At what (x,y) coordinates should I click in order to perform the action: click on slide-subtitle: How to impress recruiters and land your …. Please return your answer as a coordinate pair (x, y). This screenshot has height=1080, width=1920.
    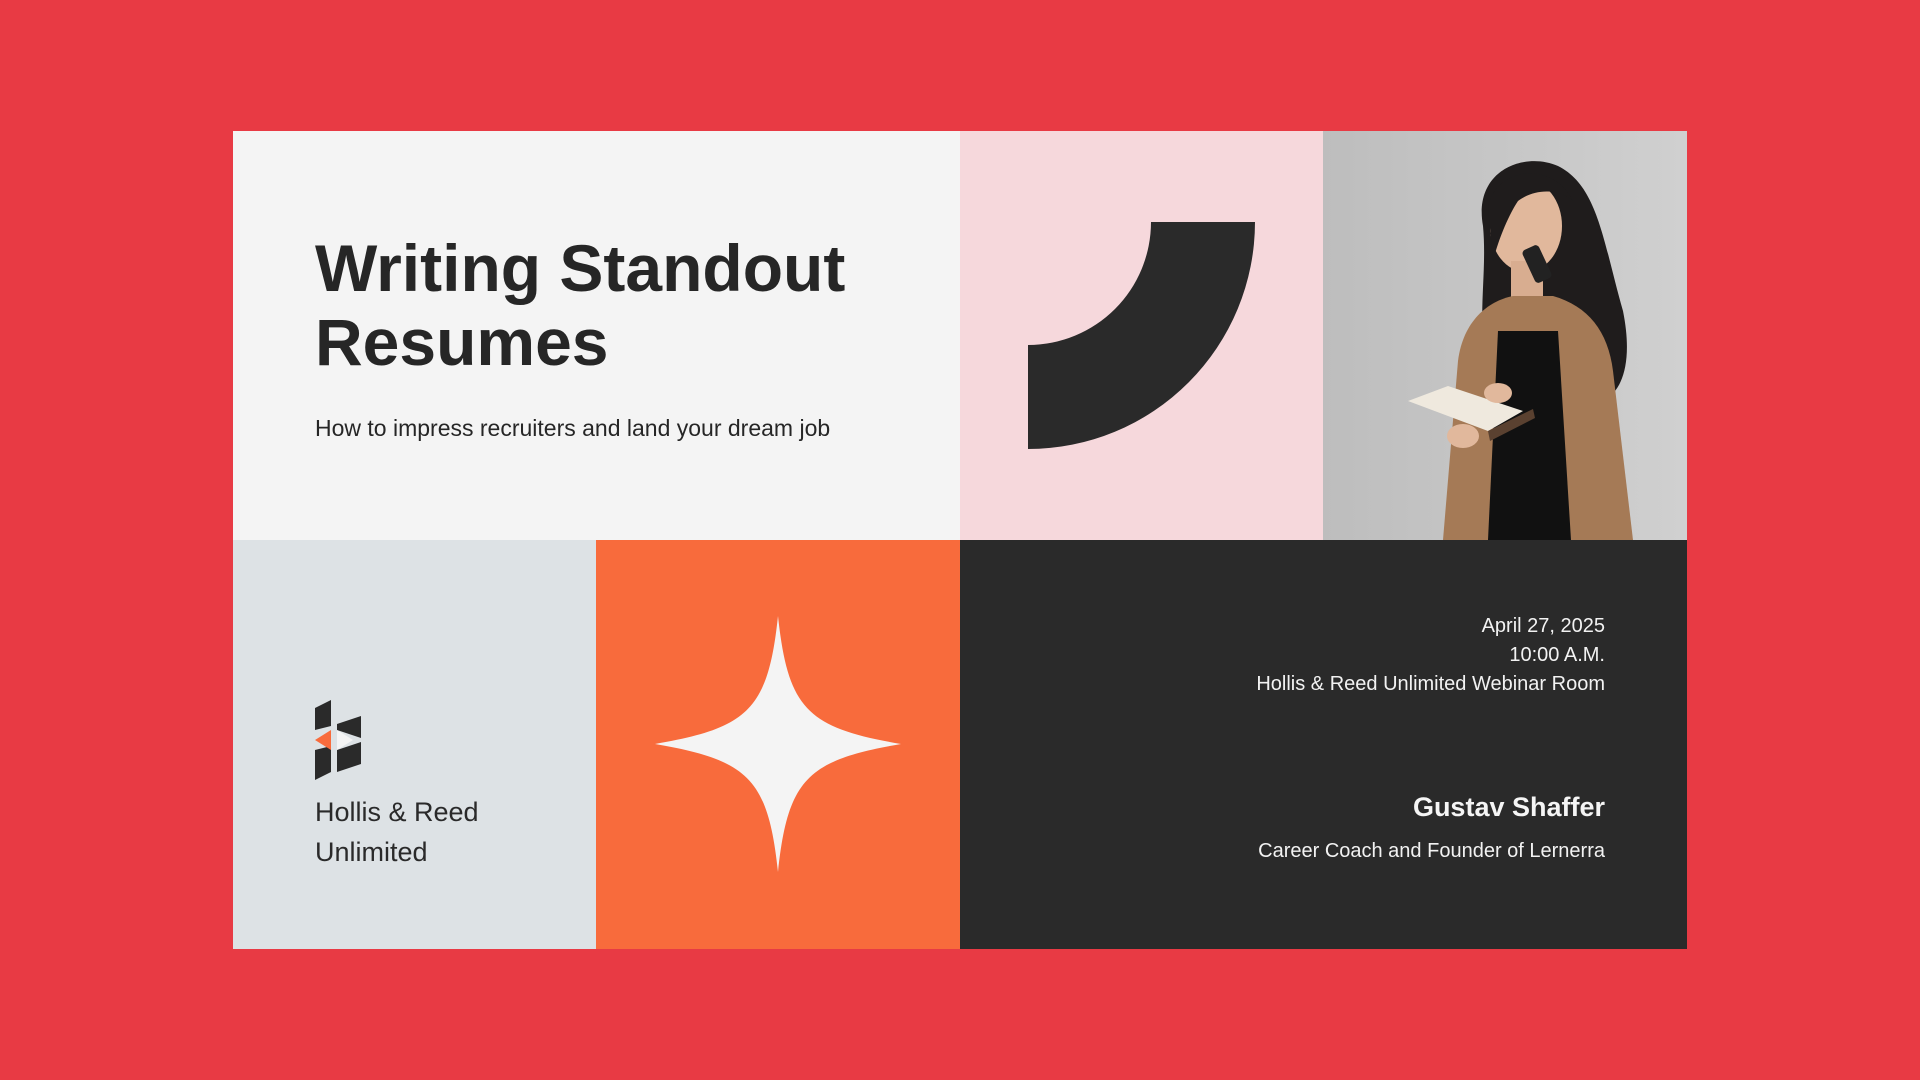
    Looking at the image, I should click on (573, 428).